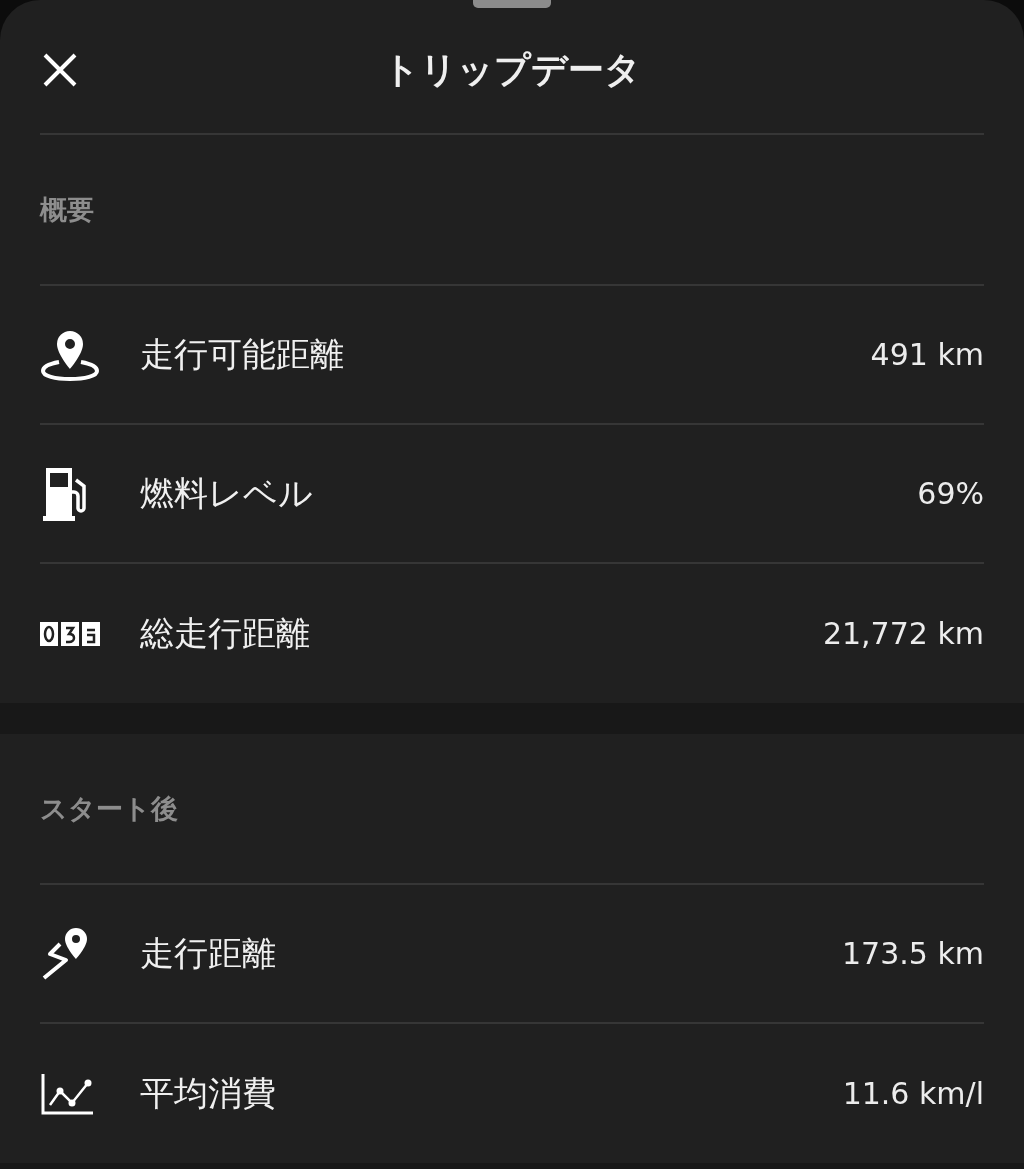 This screenshot has width=1024, height=1169. I want to click on row-label: 総走行距離, so click(225, 633).